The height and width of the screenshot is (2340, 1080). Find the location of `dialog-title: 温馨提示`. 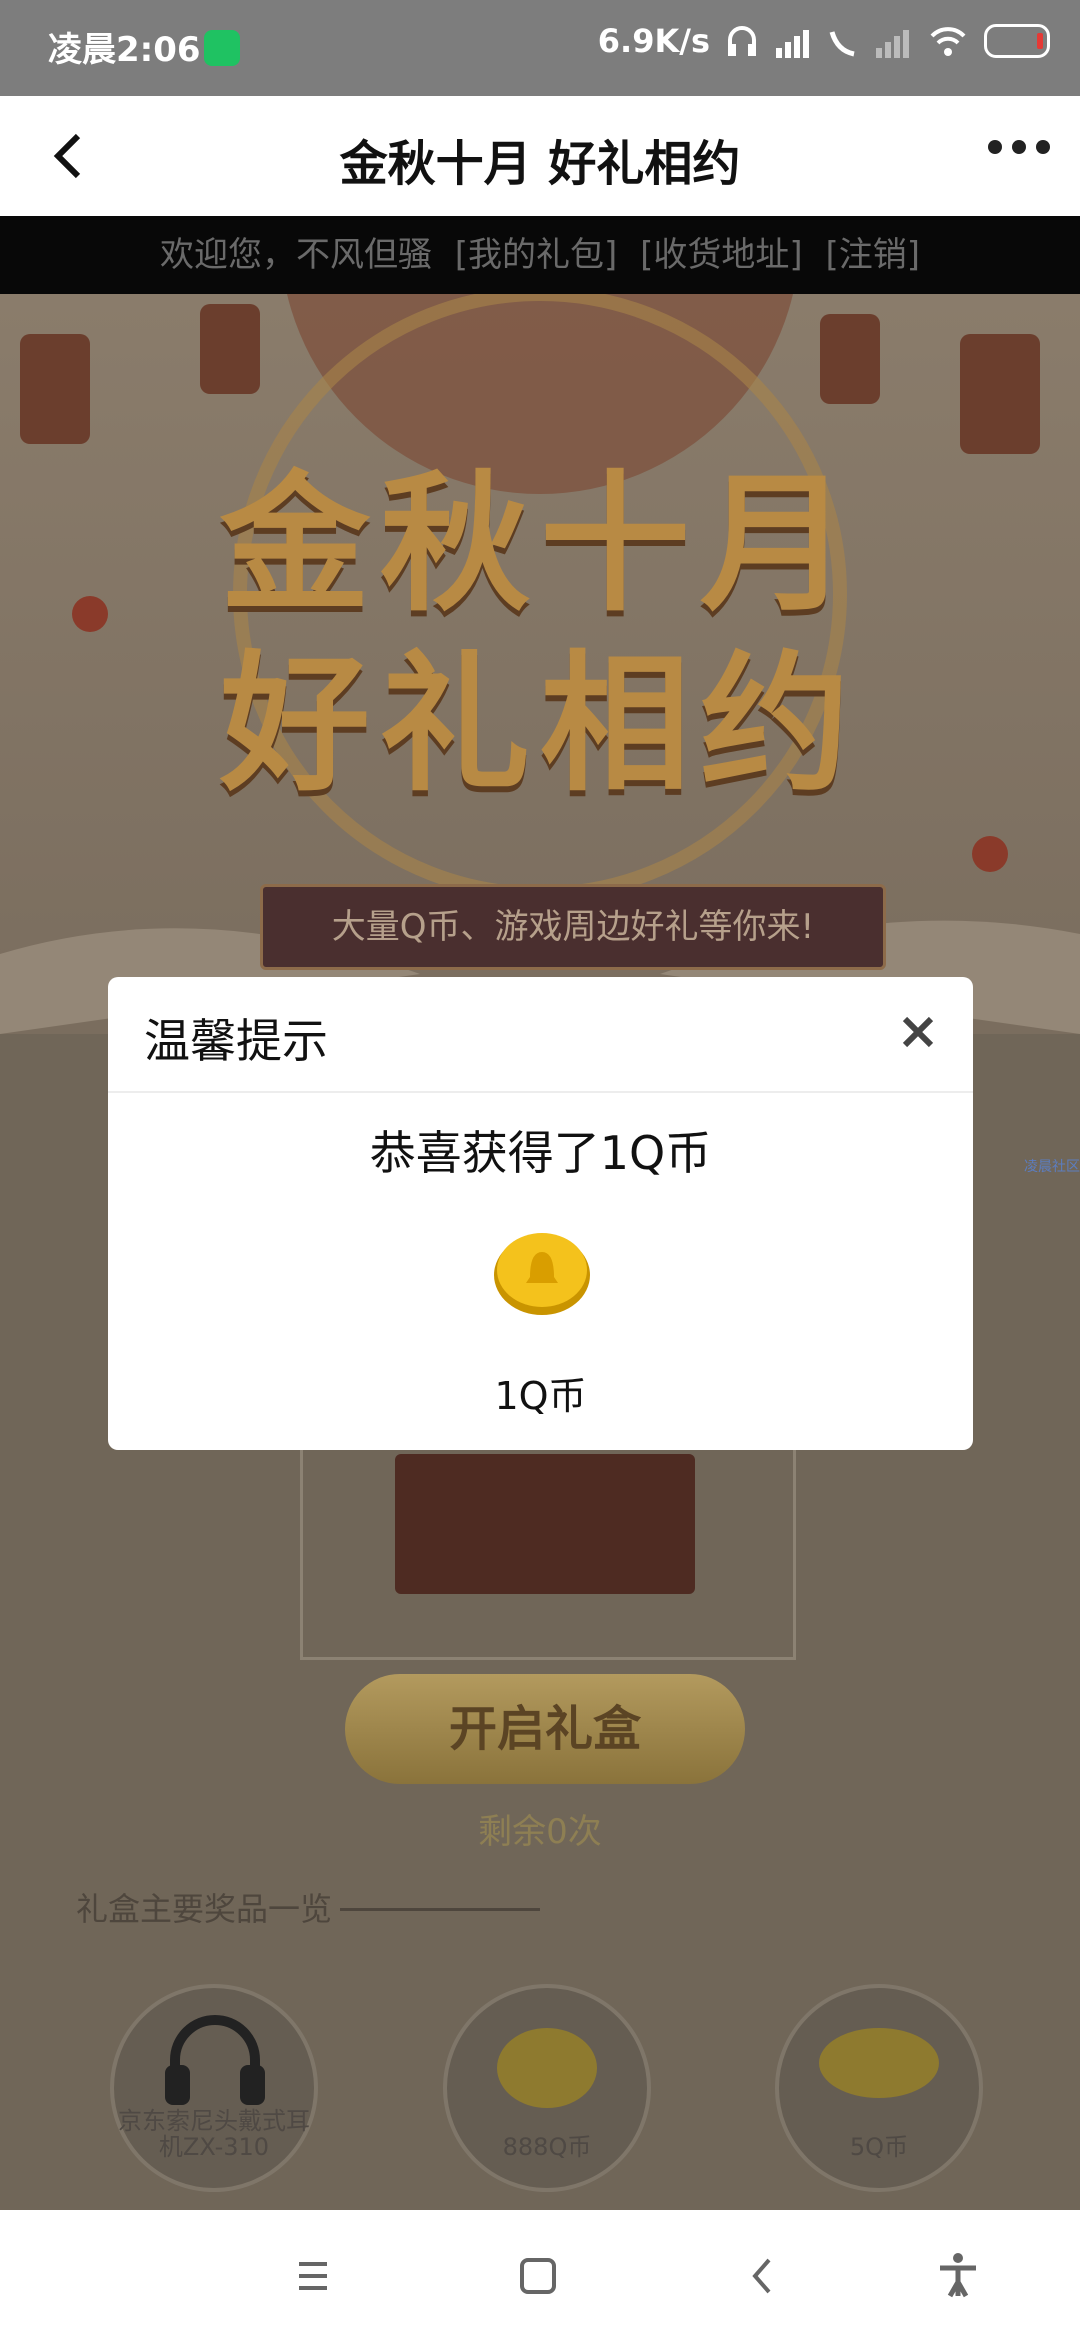

dialog-title: 温馨提示 is located at coordinates (236, 1041).